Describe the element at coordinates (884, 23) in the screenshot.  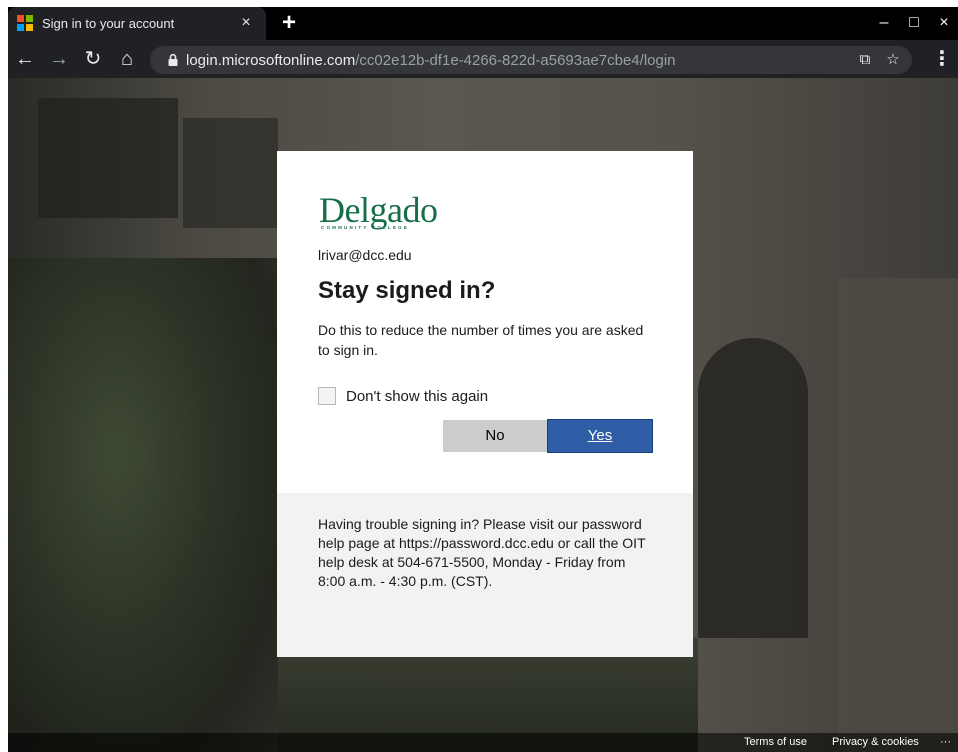
I see `minimize-icon: –` at that location.